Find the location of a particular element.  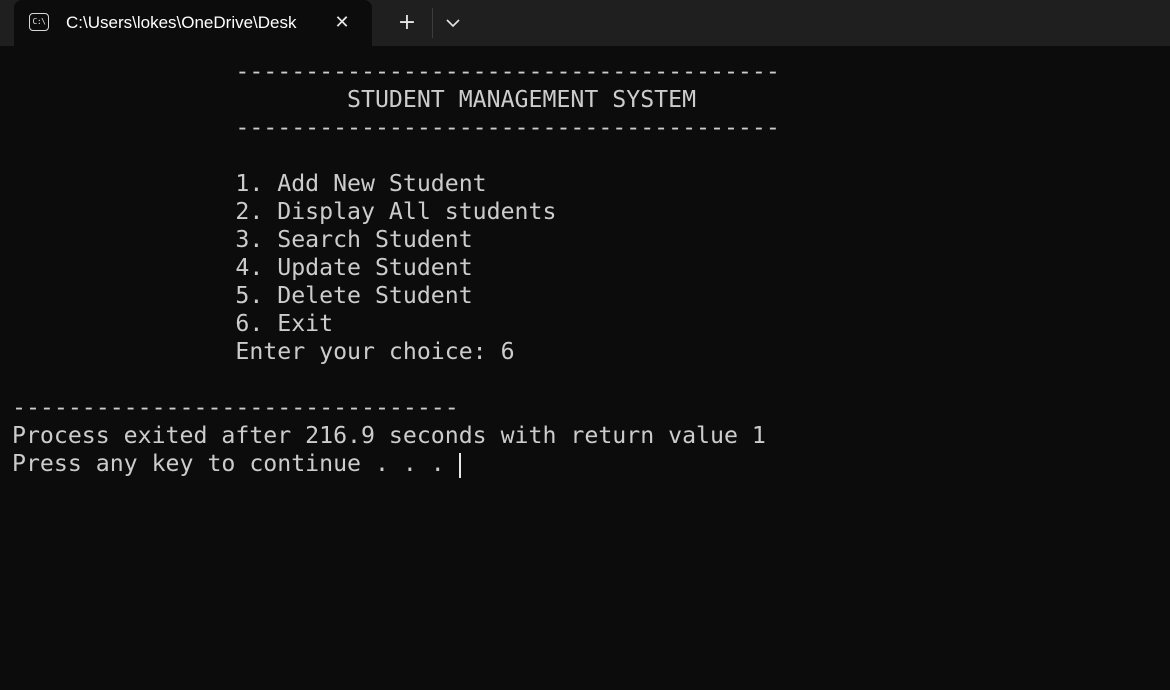

menu-option-add: 1. Add New Student is located at coordinates (249, 183).